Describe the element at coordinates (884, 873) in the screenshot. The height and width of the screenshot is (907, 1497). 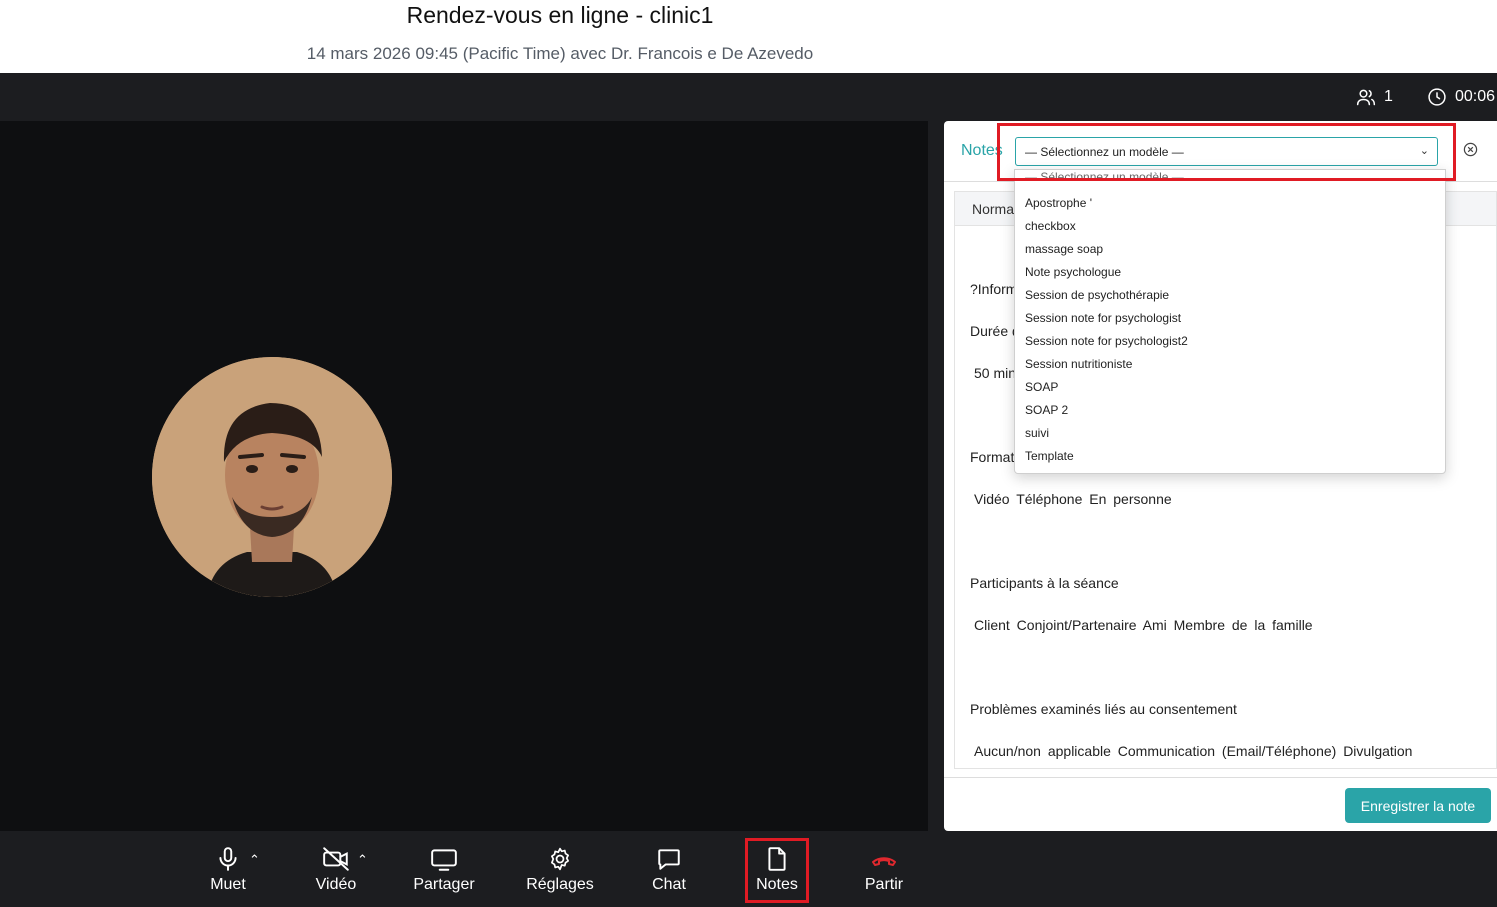
I see `leave-button: Partir` at that location.